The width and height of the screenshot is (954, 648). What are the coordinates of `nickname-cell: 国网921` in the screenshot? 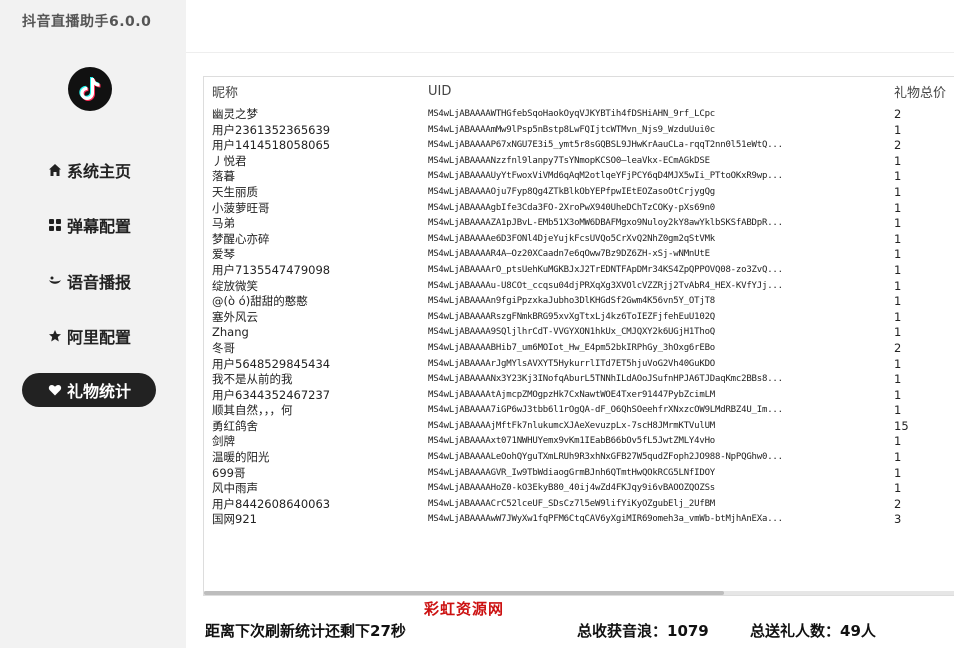 It's located at (234, 519).